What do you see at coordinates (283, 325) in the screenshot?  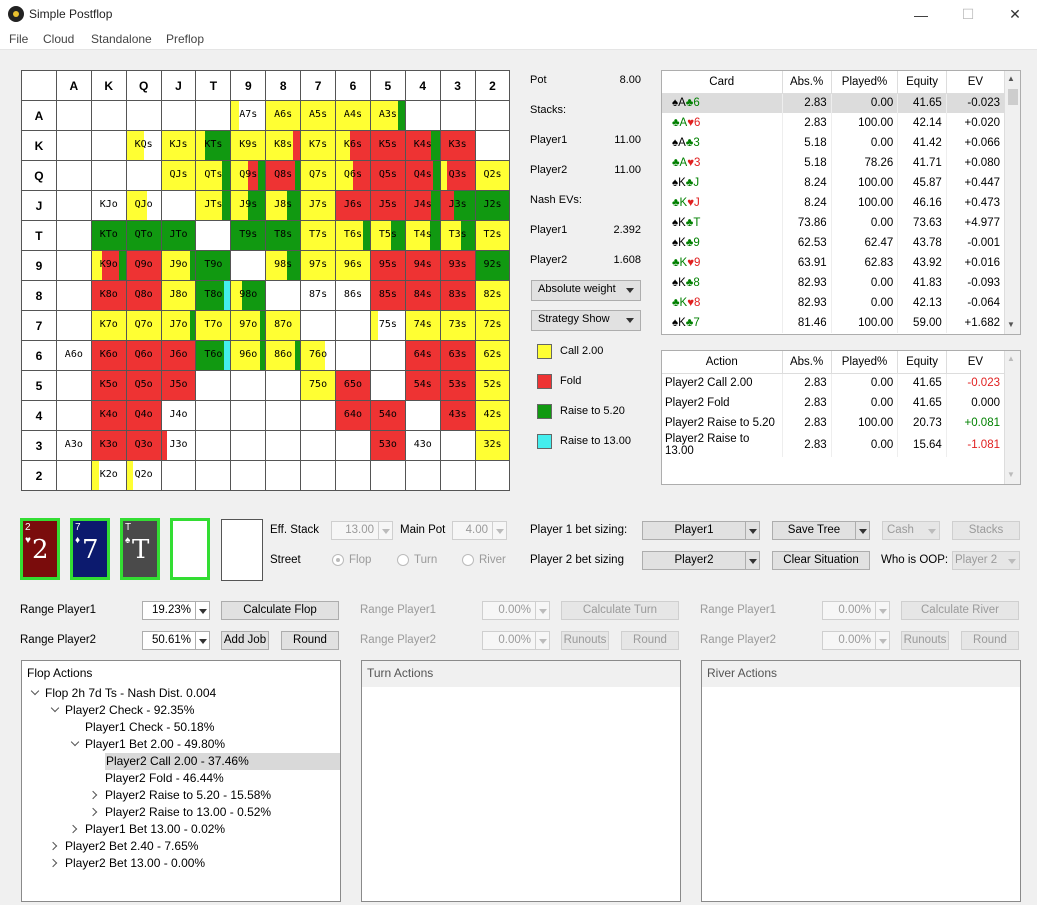 I see `hand-cell-87o: 87o` at bounding box center [283, 325].